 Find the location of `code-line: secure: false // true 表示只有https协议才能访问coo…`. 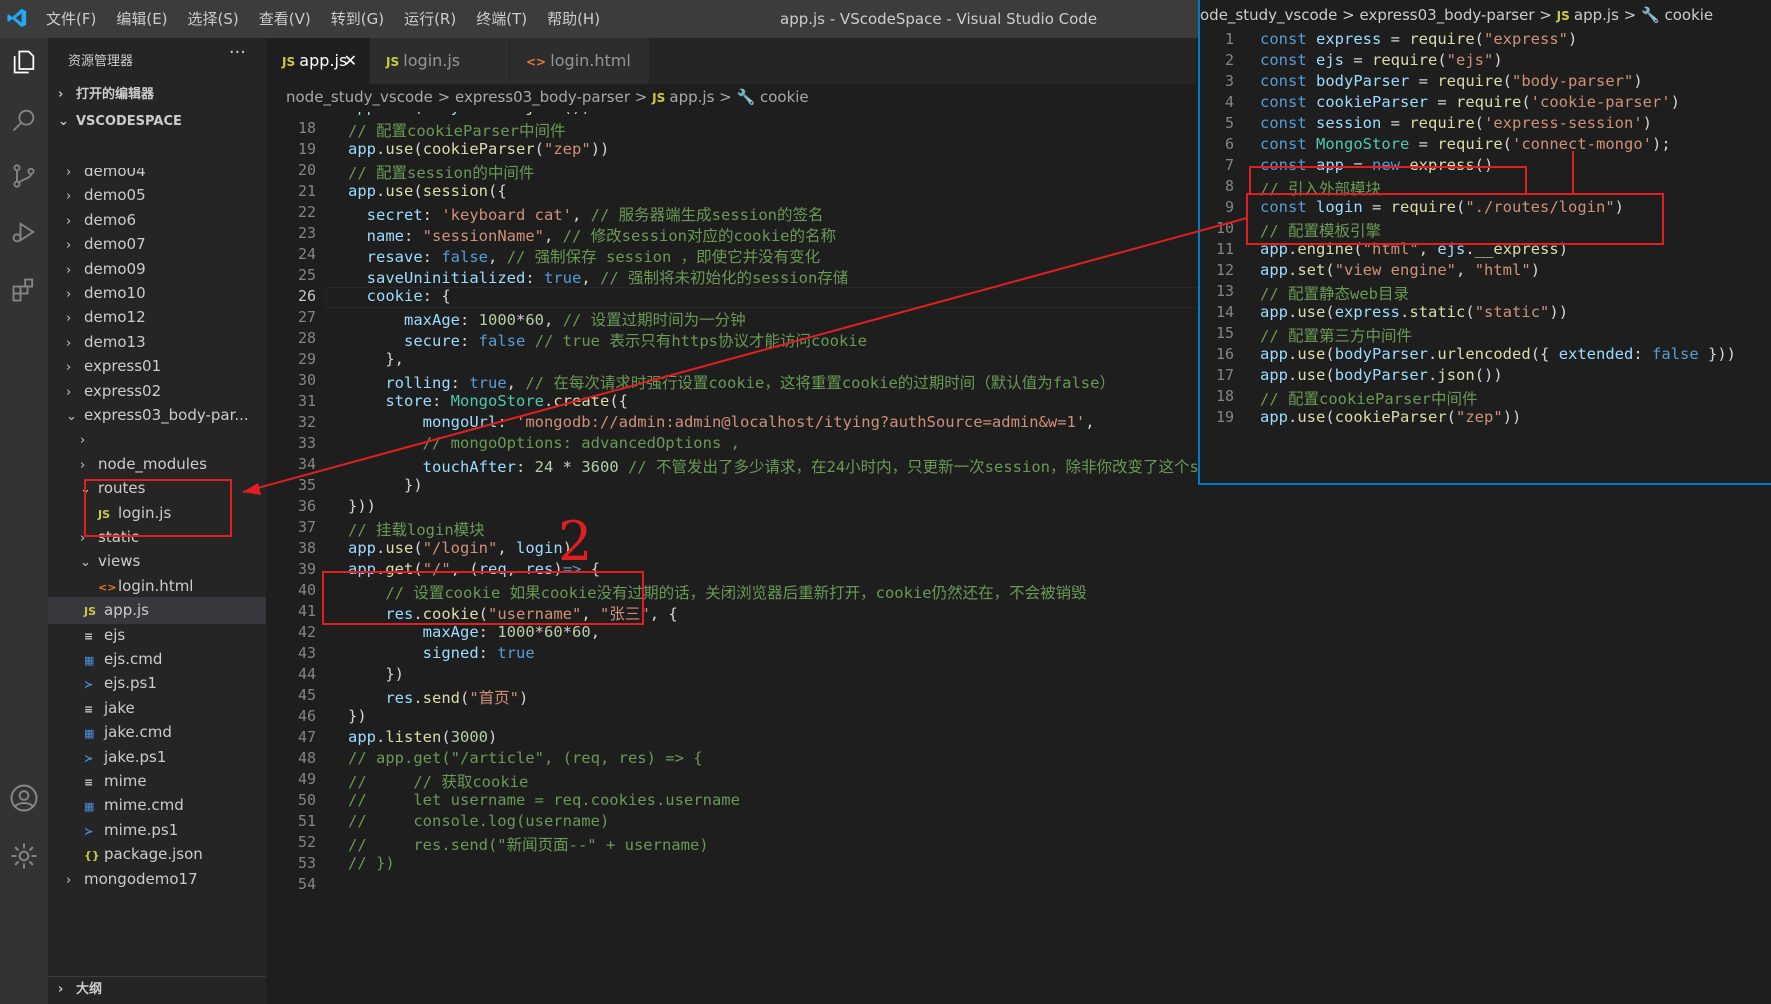

code-line: secure: false // true 表示只有https协议才能访问coo… is located at coordinates (607, 340).